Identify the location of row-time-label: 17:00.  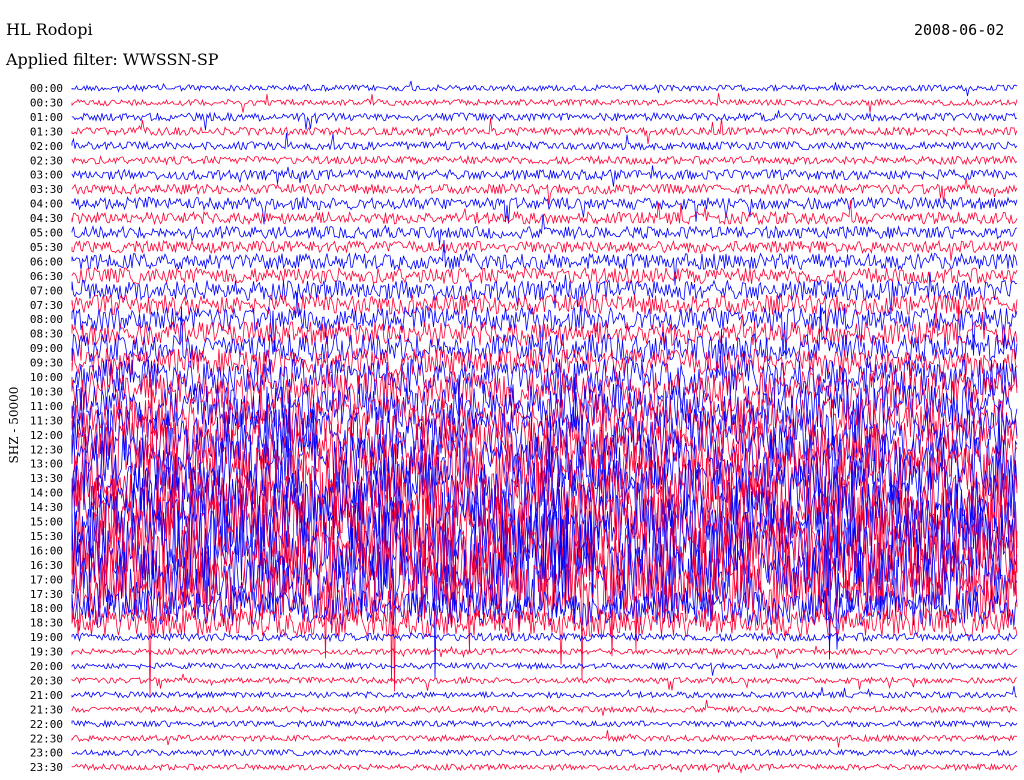
(46, 579).